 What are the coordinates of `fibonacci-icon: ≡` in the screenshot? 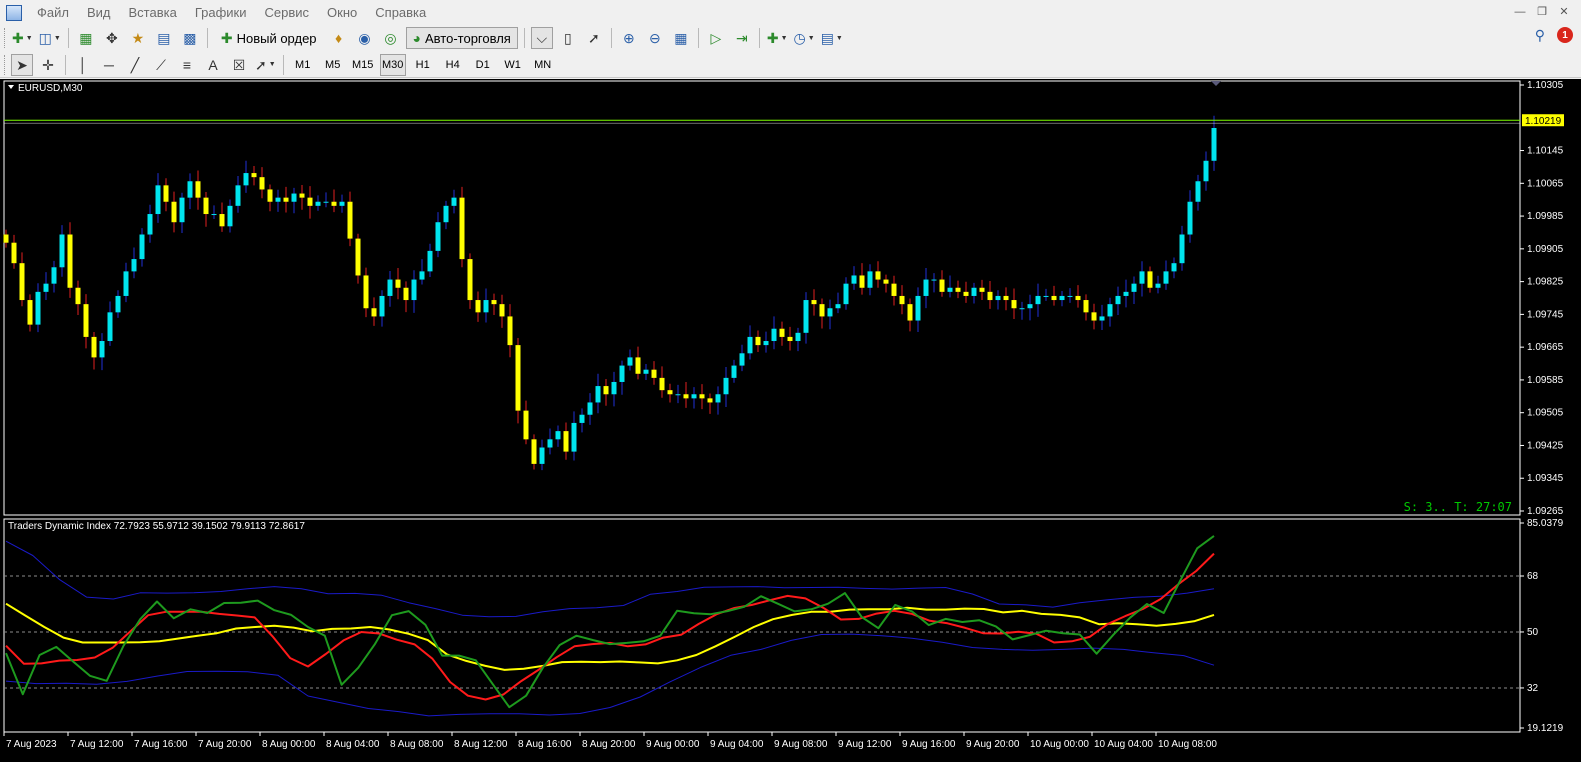 It's located at (187, 64).